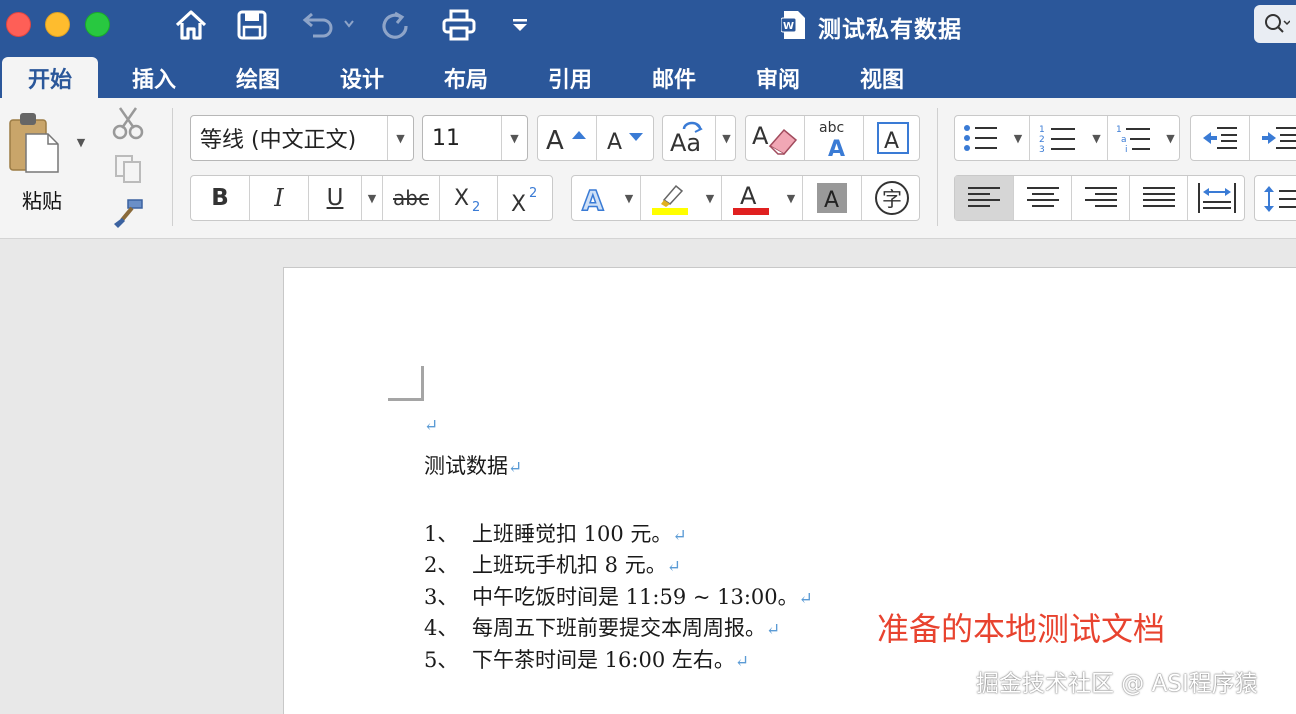 The image size is (1296, 714). Describe the element at coordinates (258, 77) in the screenshot. I see `tab-draw: 绘图` at that location.